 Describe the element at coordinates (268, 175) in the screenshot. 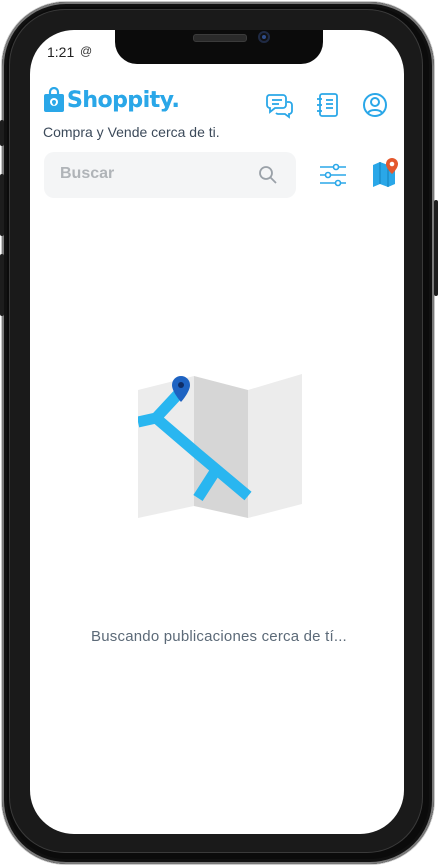

I see `search-icon` at that location.